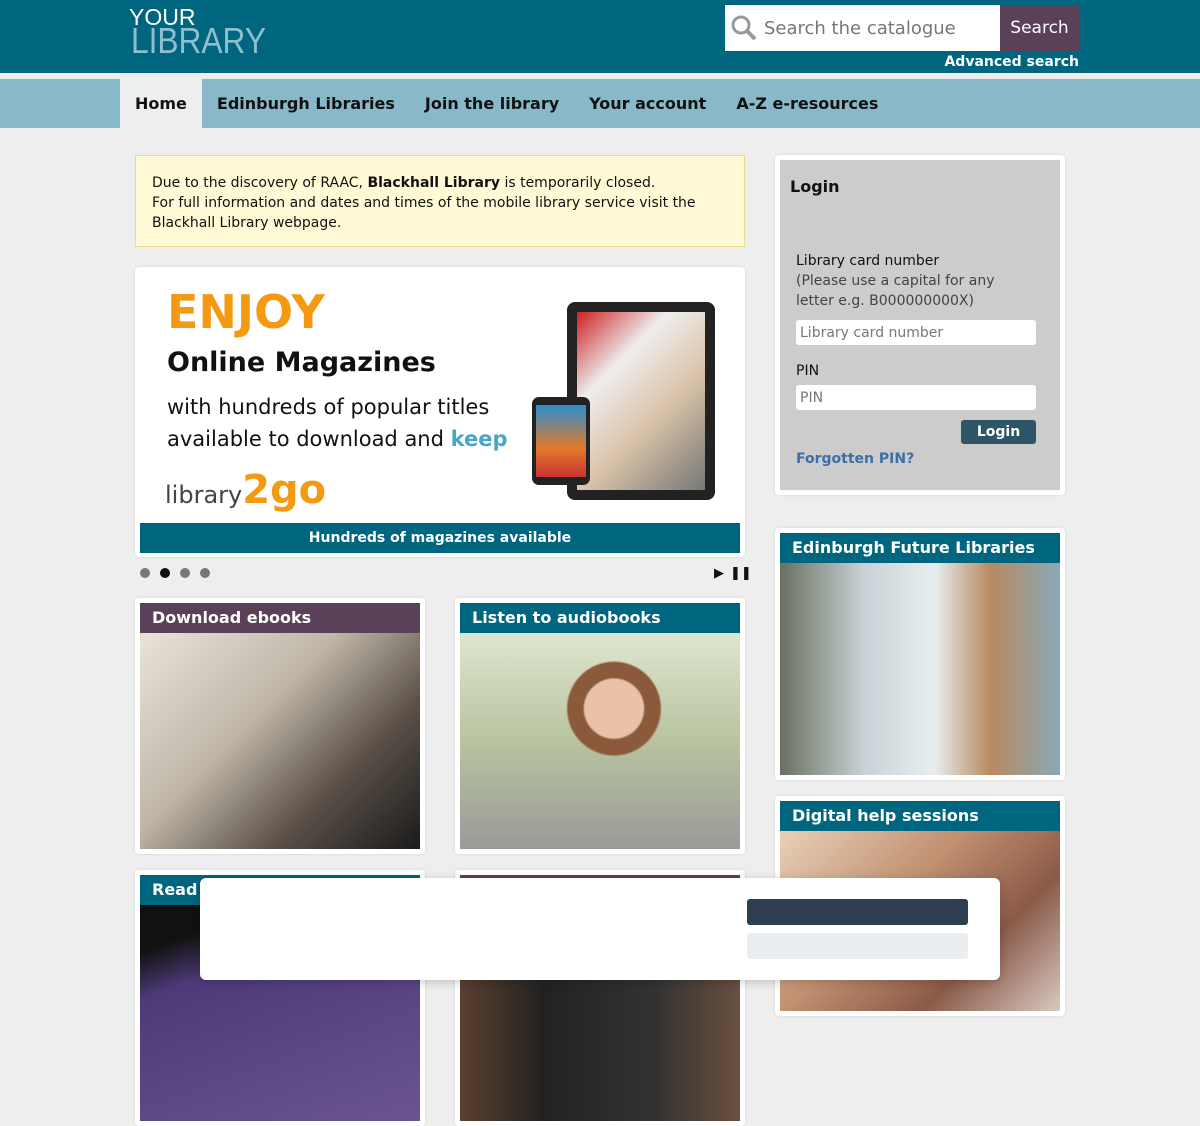 The height and width of the screenshot is (1126, 1200). What do you see at coordinates (916, 332) in the screenshot?
I see `card-number-input` at bounding box center [916, 332].